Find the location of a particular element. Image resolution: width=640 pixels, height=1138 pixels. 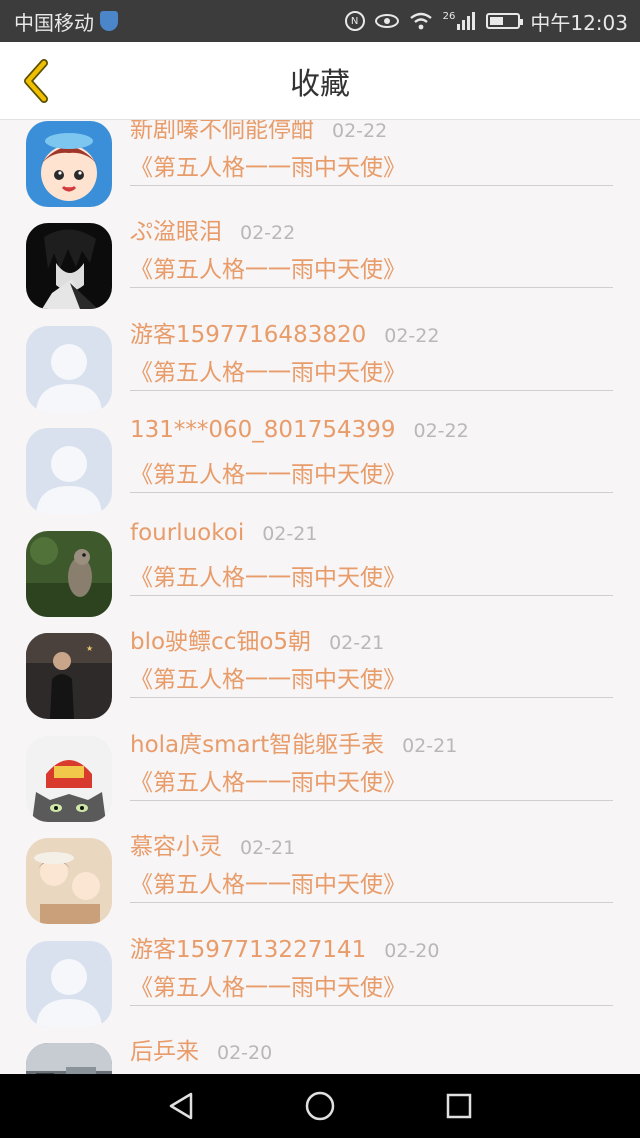

square-recents-icon is located at coordinates (458, 1106).